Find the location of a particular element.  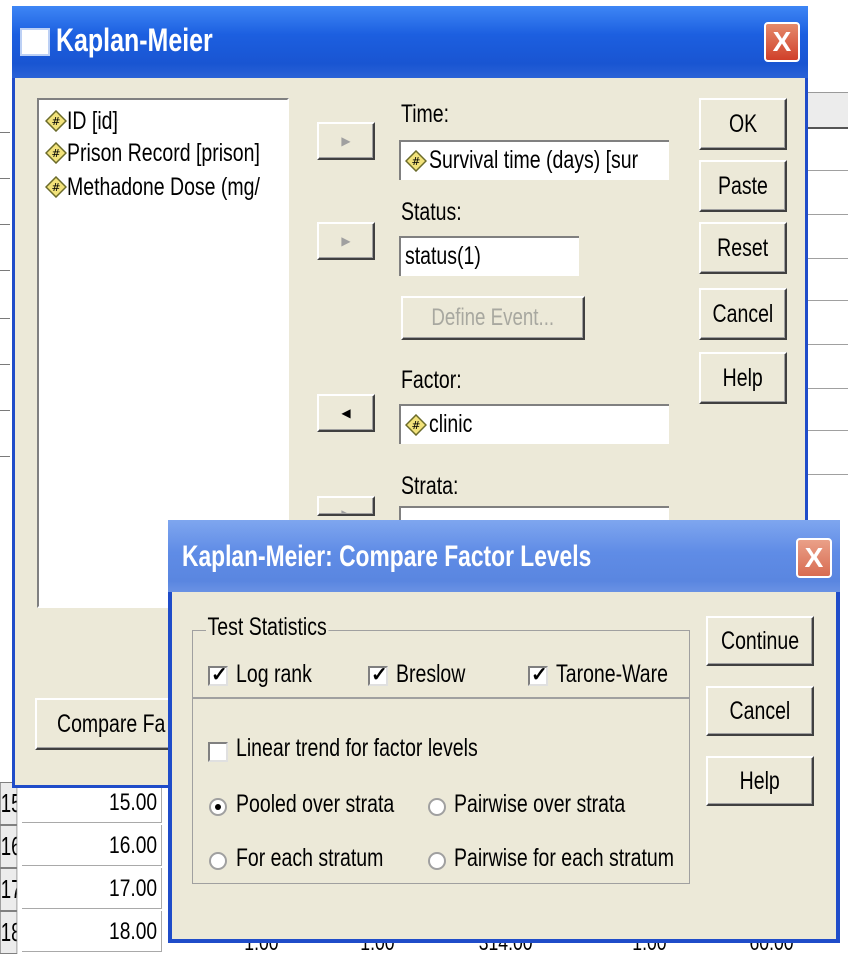

table-cell: 18.00 is located at coordinates (92, 931).